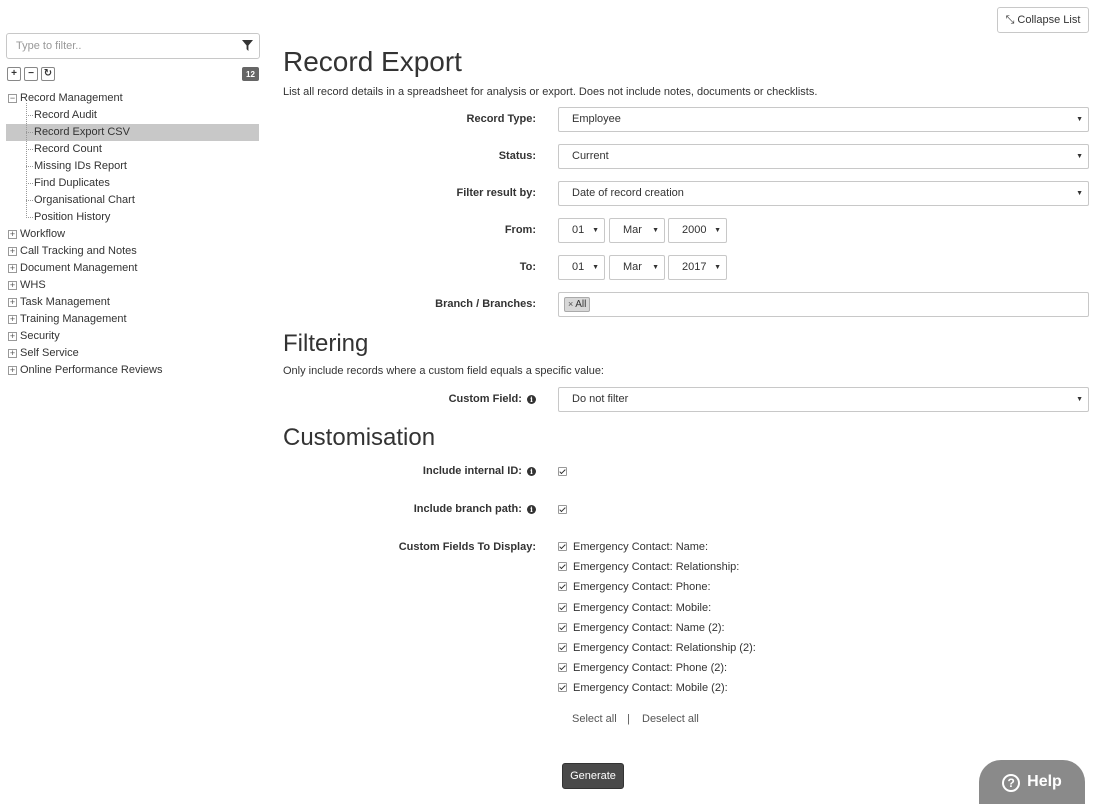 The height and width of the screenshot is (804, 1097). Describe the element at coordinates (581, 304) in the screenshot. I see `branch-tag-label: All` at that location.